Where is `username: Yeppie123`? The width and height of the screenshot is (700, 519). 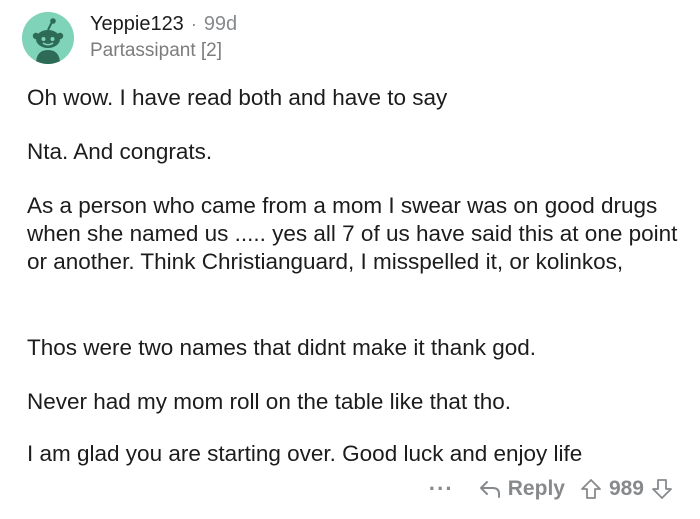
username: Yeppie123 is located at coordinates (137, 24).